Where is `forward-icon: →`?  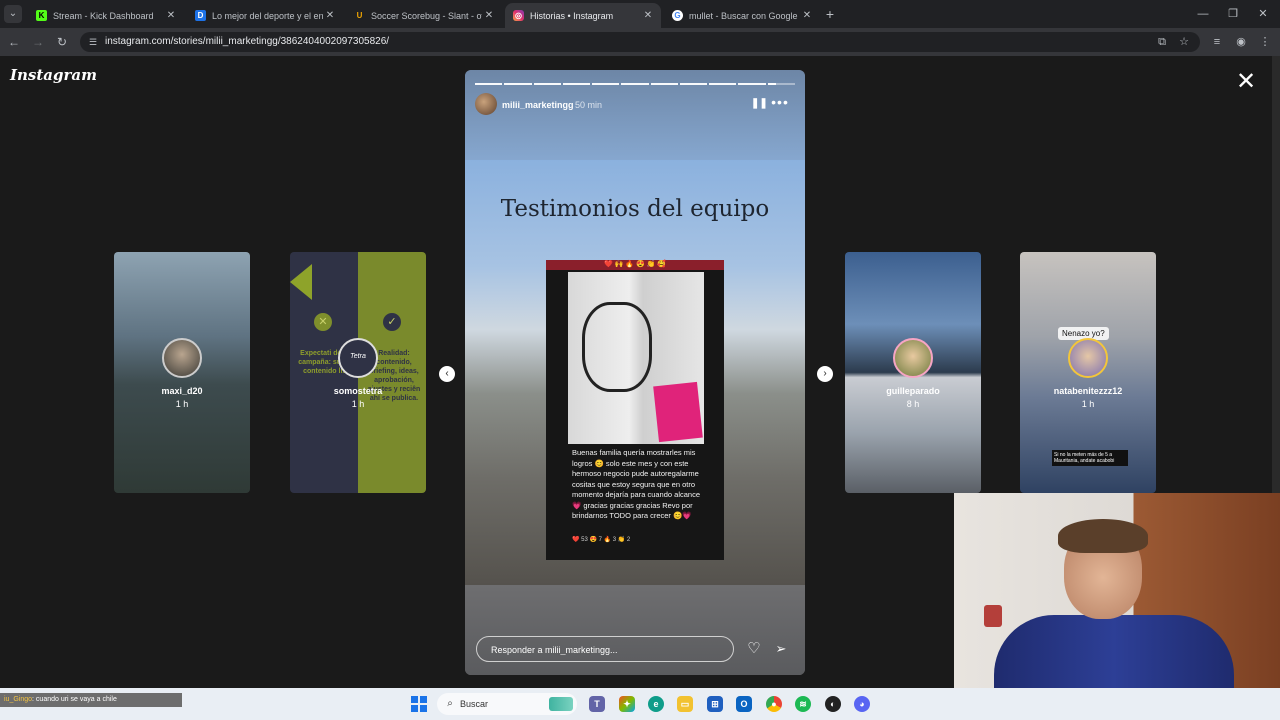 forward-icon: → is located at coordinates (38, 42).